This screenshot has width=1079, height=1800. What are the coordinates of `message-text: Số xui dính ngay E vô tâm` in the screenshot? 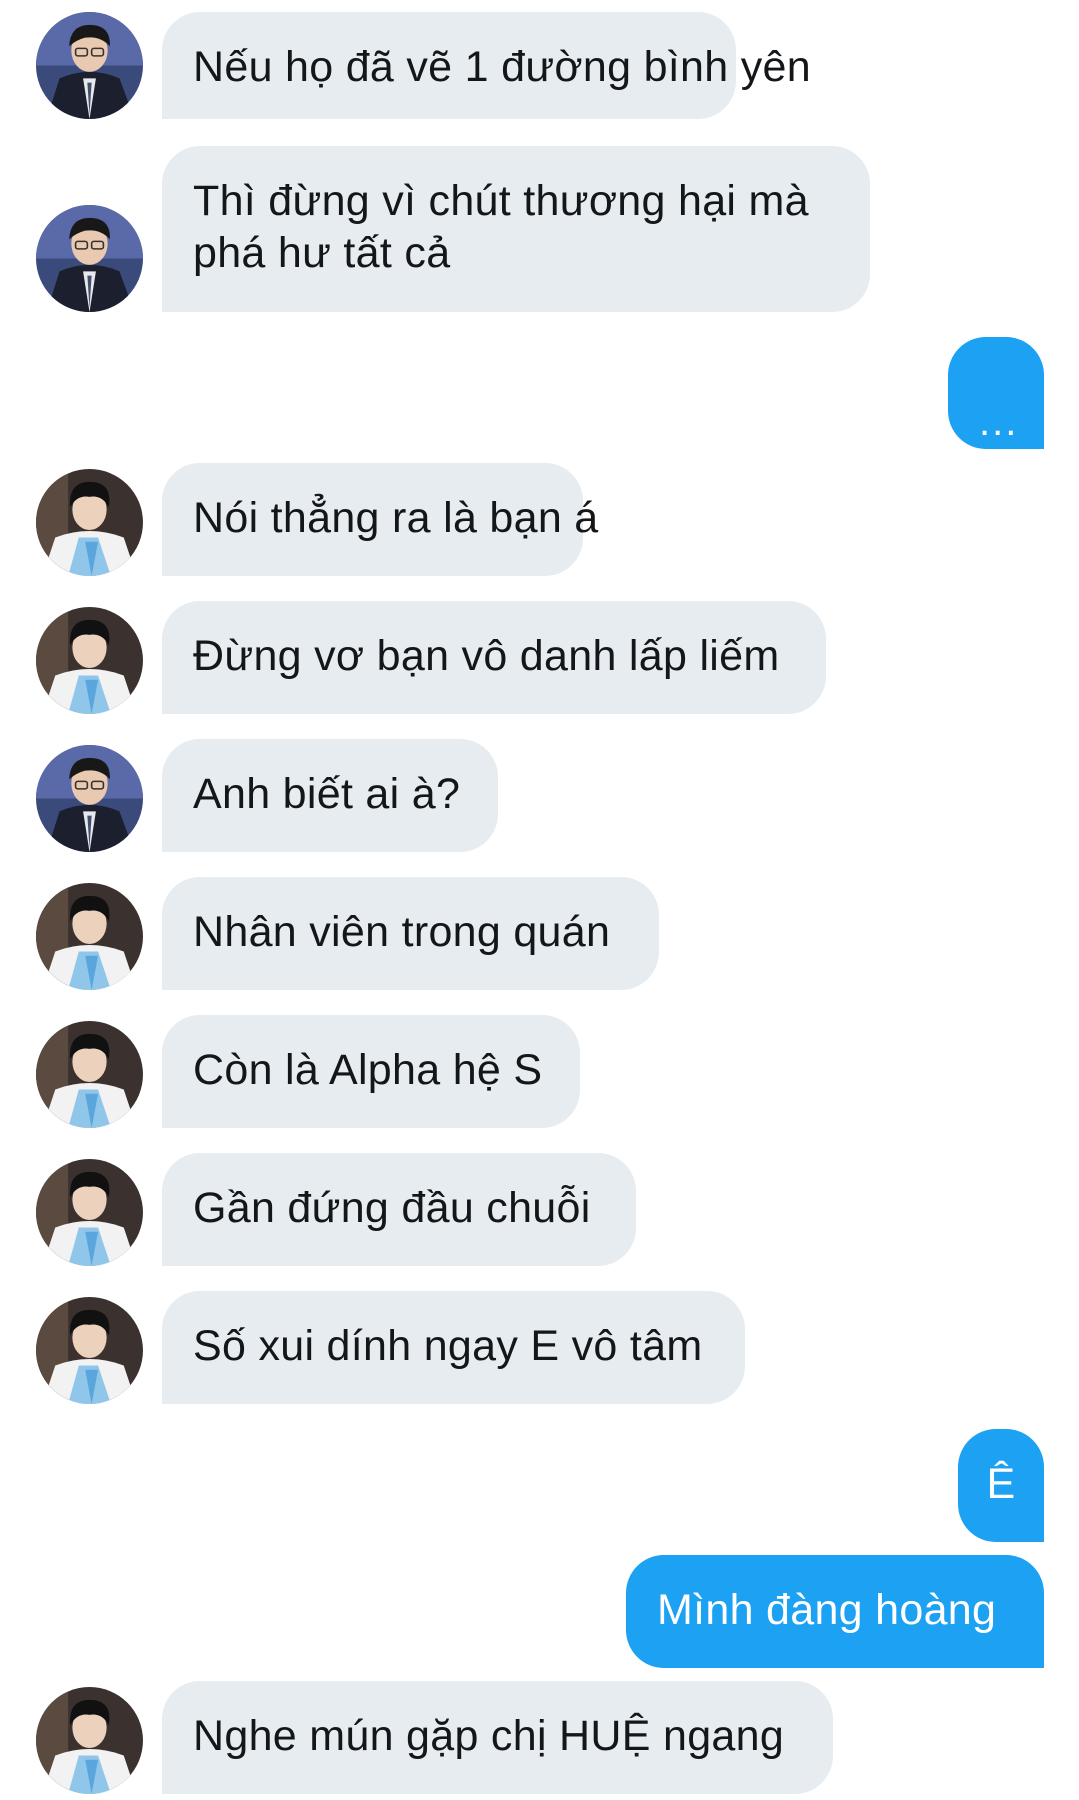 It's located at (448, 1346).